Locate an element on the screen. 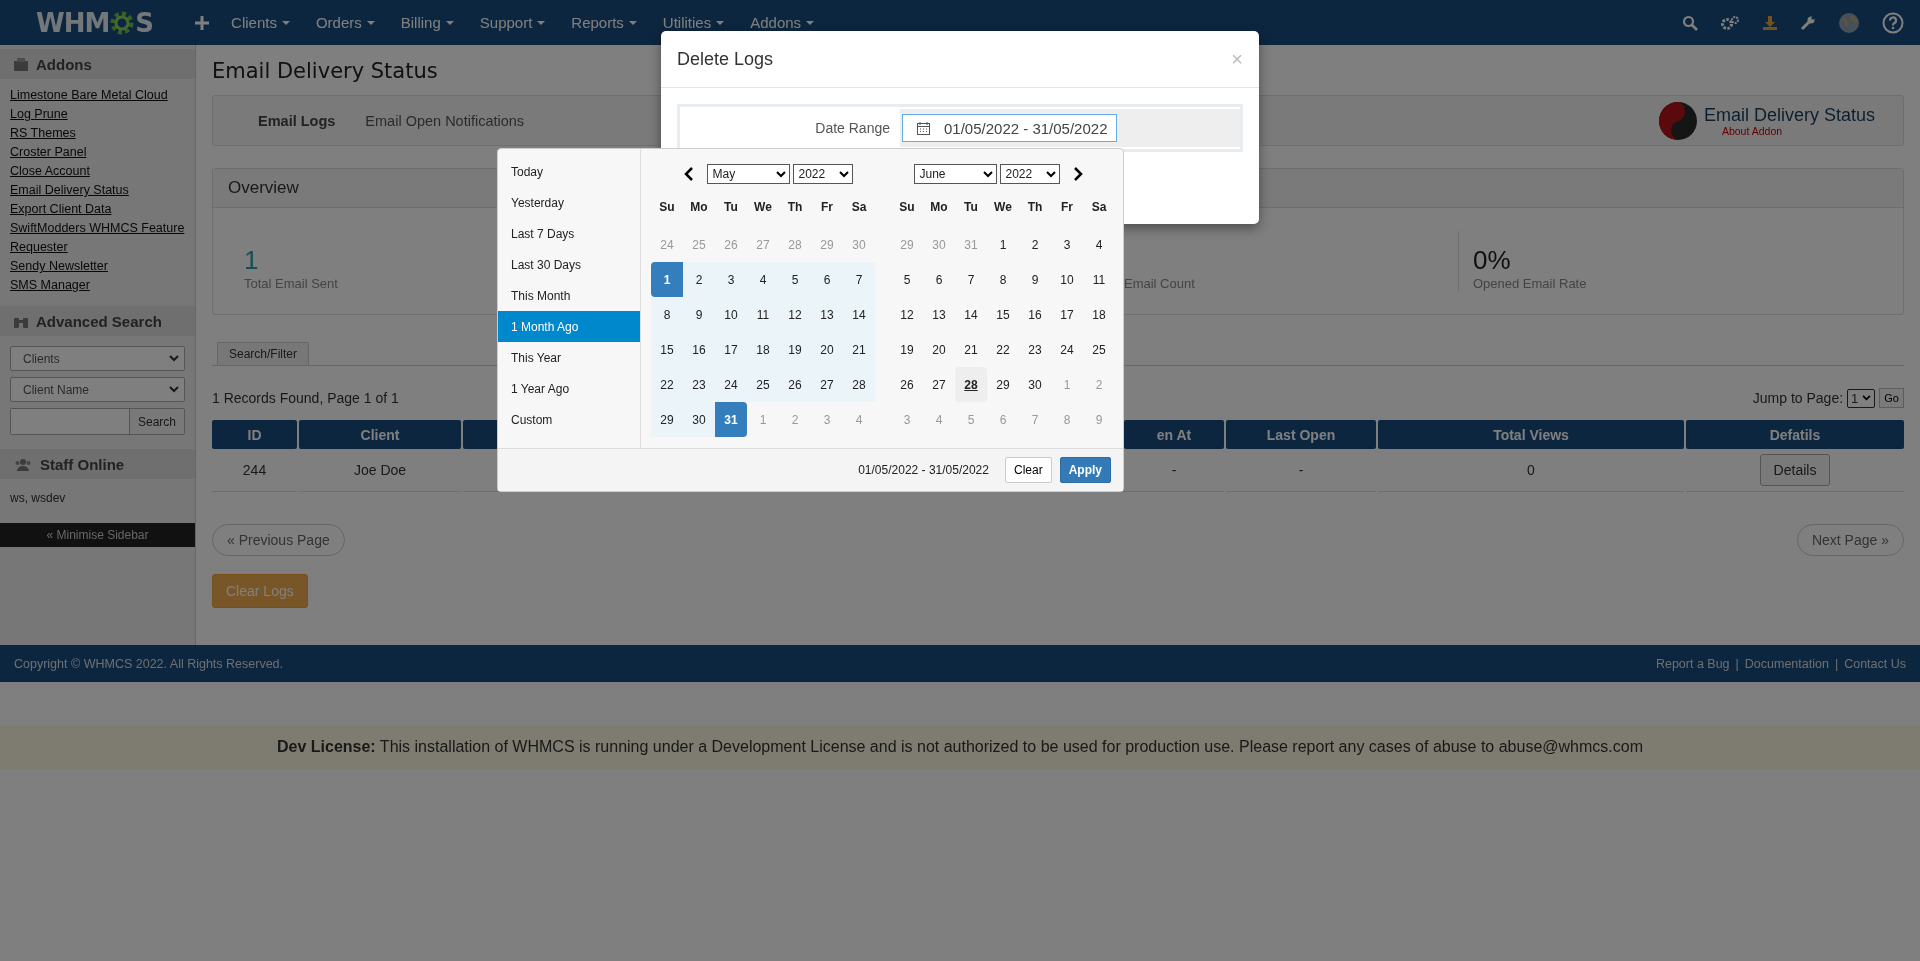  sidebar-link: Croster Panel is located at coordinates (97, 152).